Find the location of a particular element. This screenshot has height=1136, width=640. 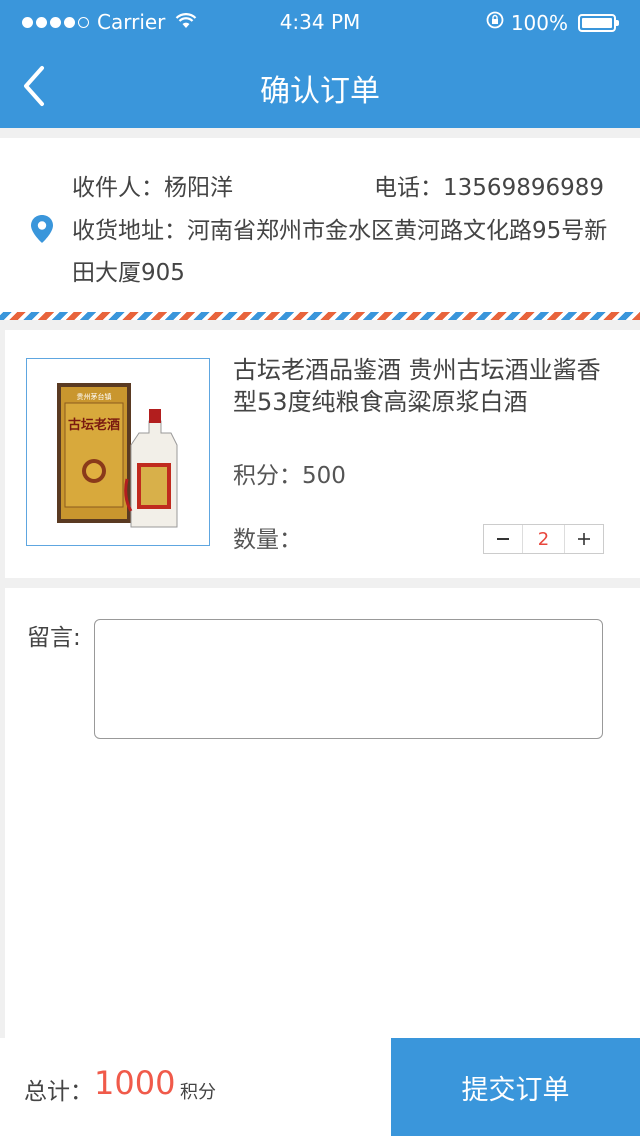

battery-info: 100% is located at coordinates (552, 22).